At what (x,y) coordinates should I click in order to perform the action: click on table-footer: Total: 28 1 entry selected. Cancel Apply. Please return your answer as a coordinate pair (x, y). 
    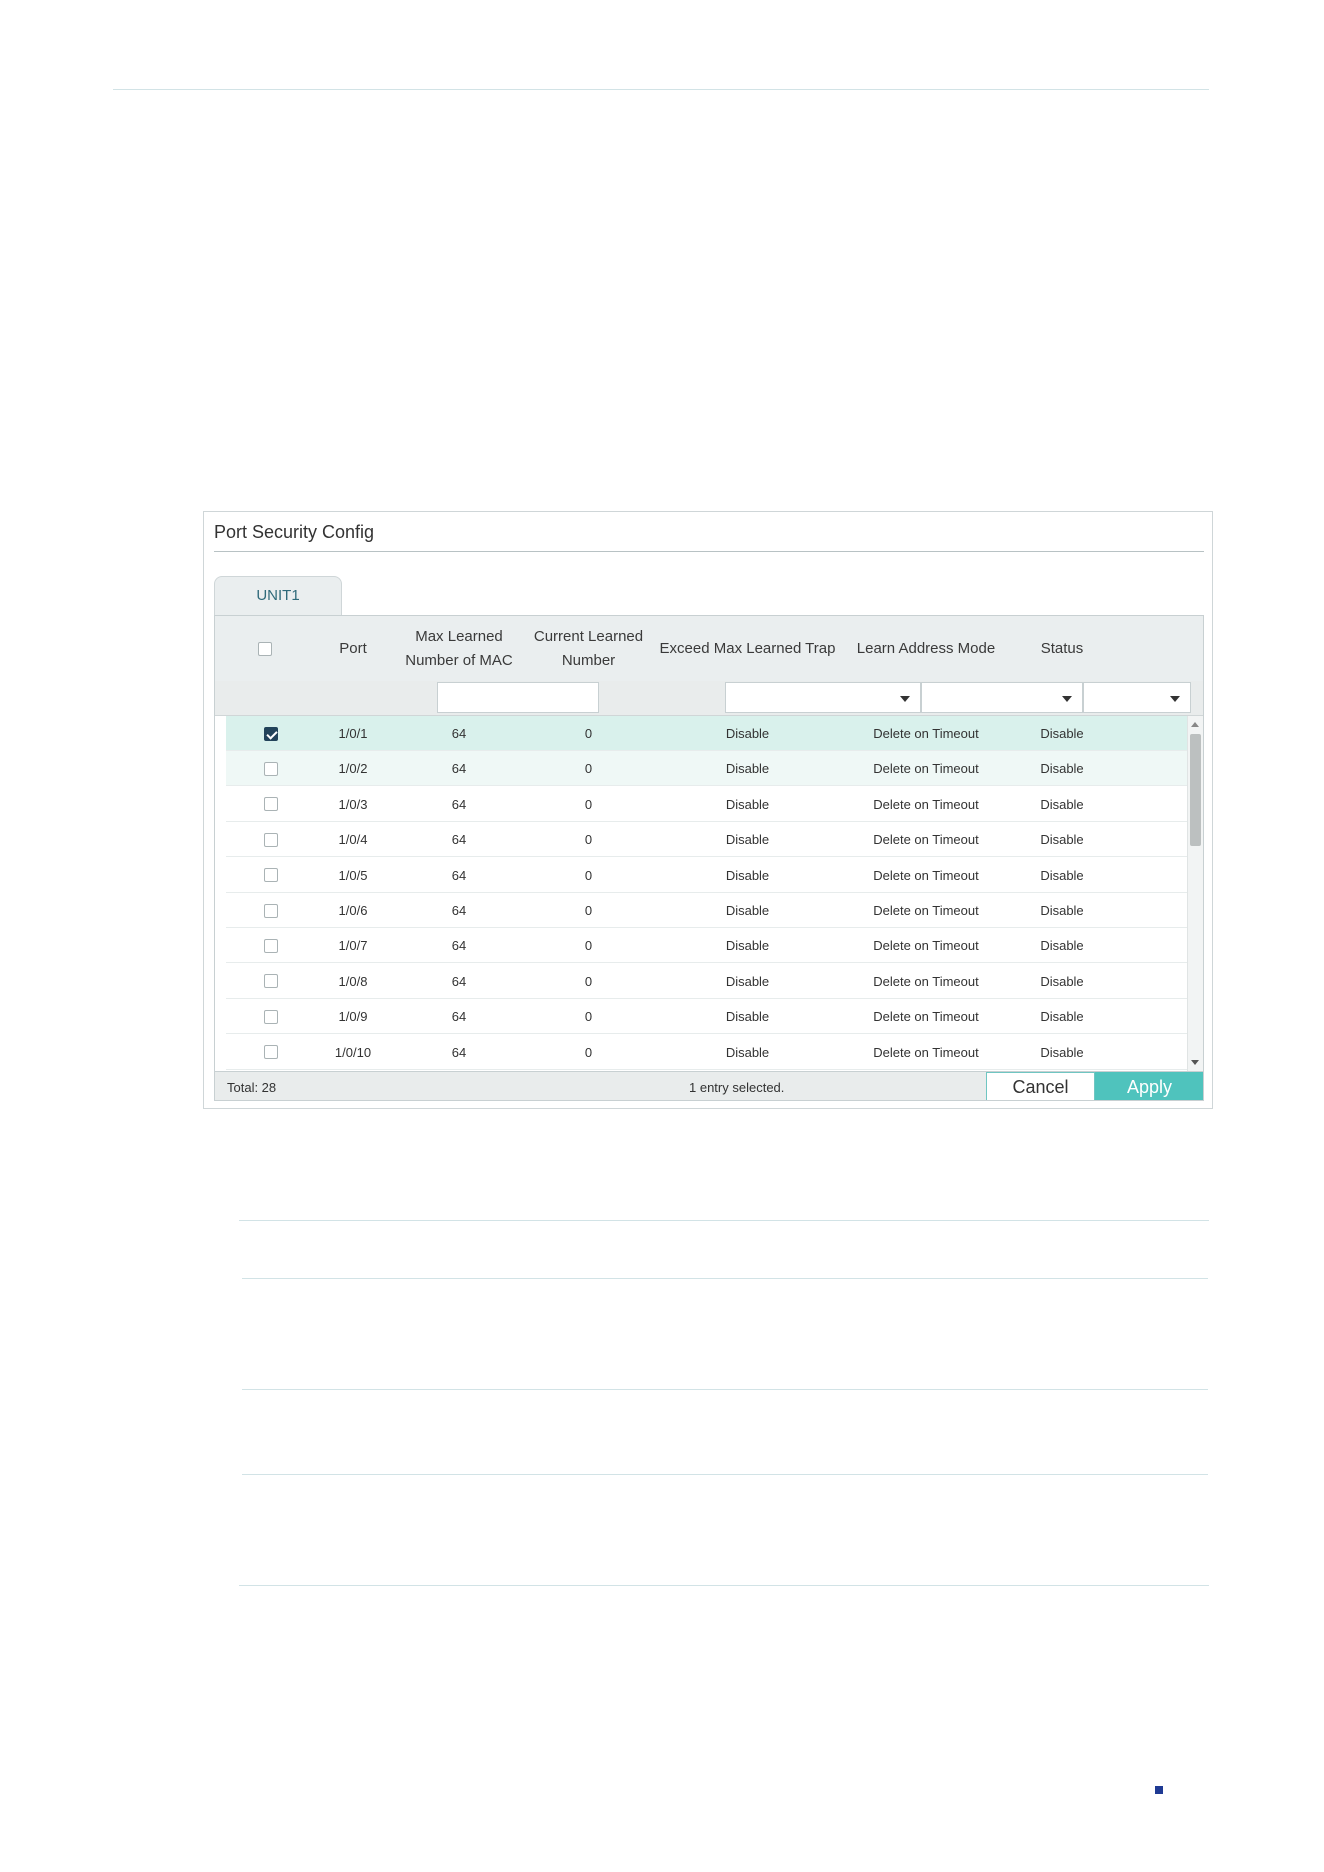
    Looking at the image, I should click on (709, 1085).